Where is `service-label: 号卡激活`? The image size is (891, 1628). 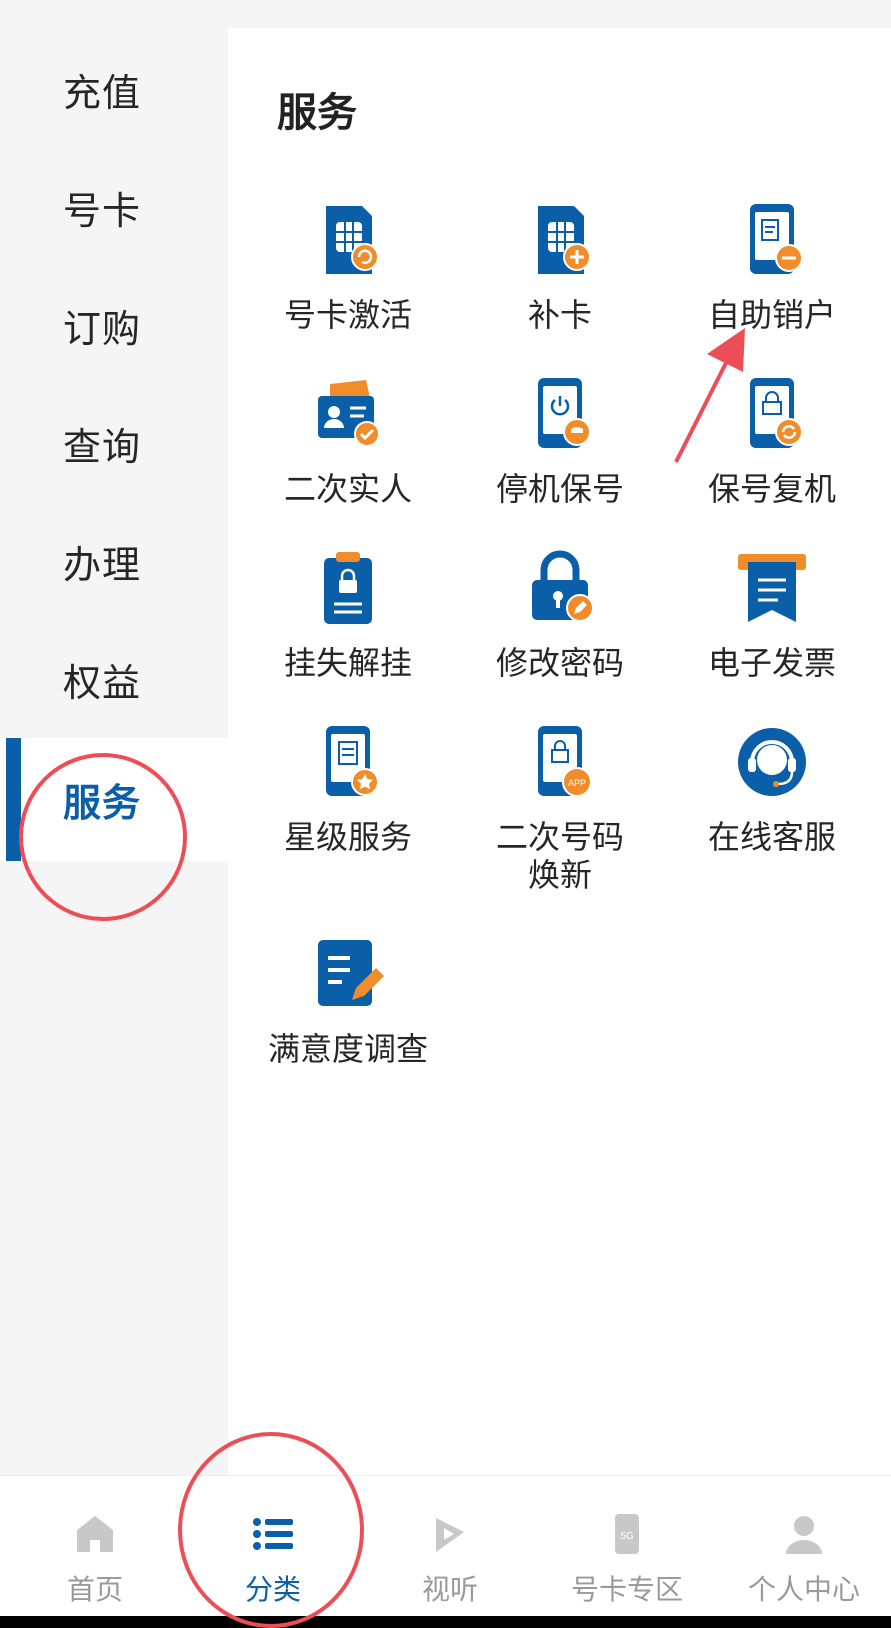 service-label: 号卡激活 is located at coordinates (347, 315).